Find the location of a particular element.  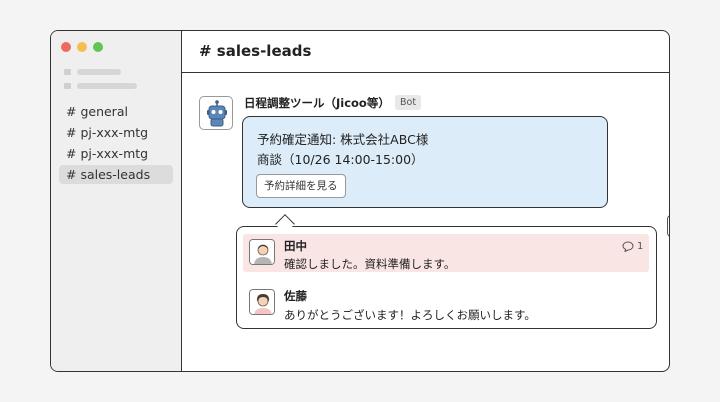

sidebar-item-pj-xxx-mtg-2: # pj-xxx-mtg is located at coordinates (116, 153).